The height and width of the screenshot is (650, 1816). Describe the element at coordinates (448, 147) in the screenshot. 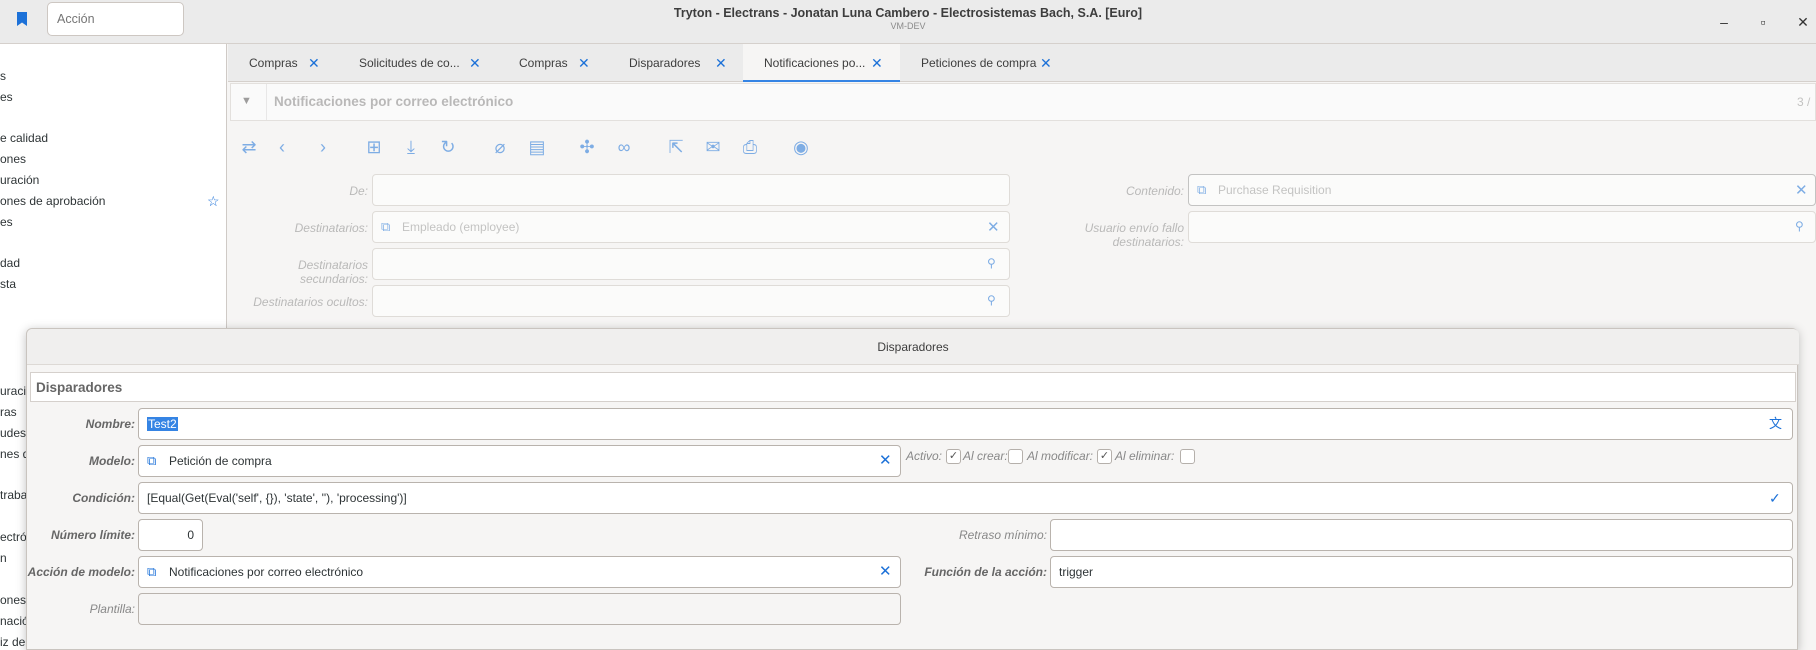

I see `reload-icon: ↻` at that location.